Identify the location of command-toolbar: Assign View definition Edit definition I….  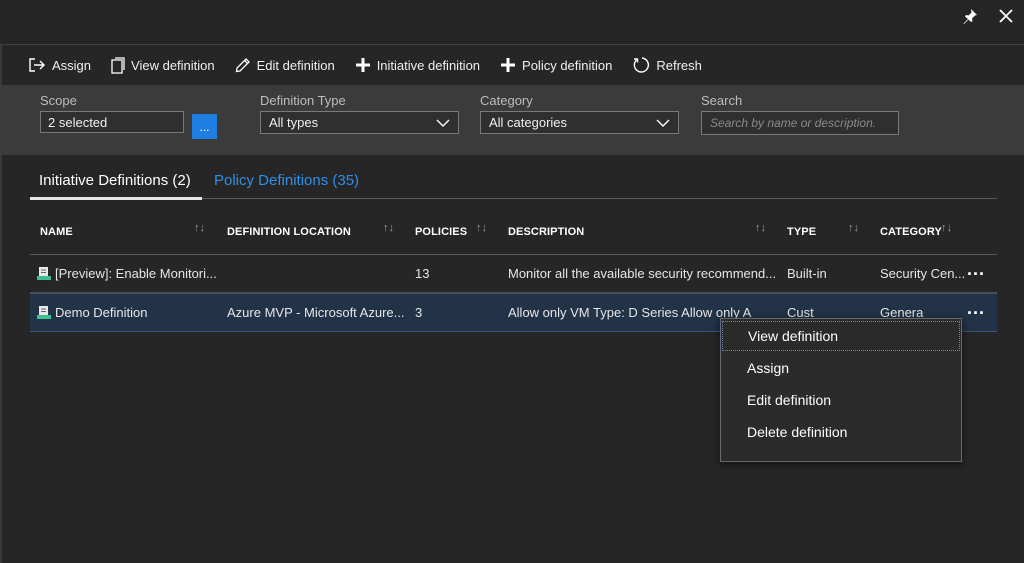
(512, 64).